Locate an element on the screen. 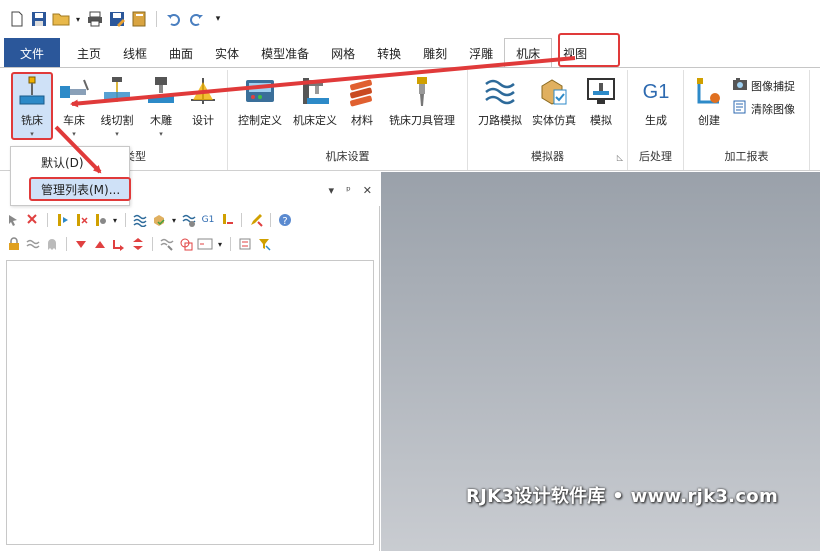  select-arrow-icon is located at coordinates (14, 220).